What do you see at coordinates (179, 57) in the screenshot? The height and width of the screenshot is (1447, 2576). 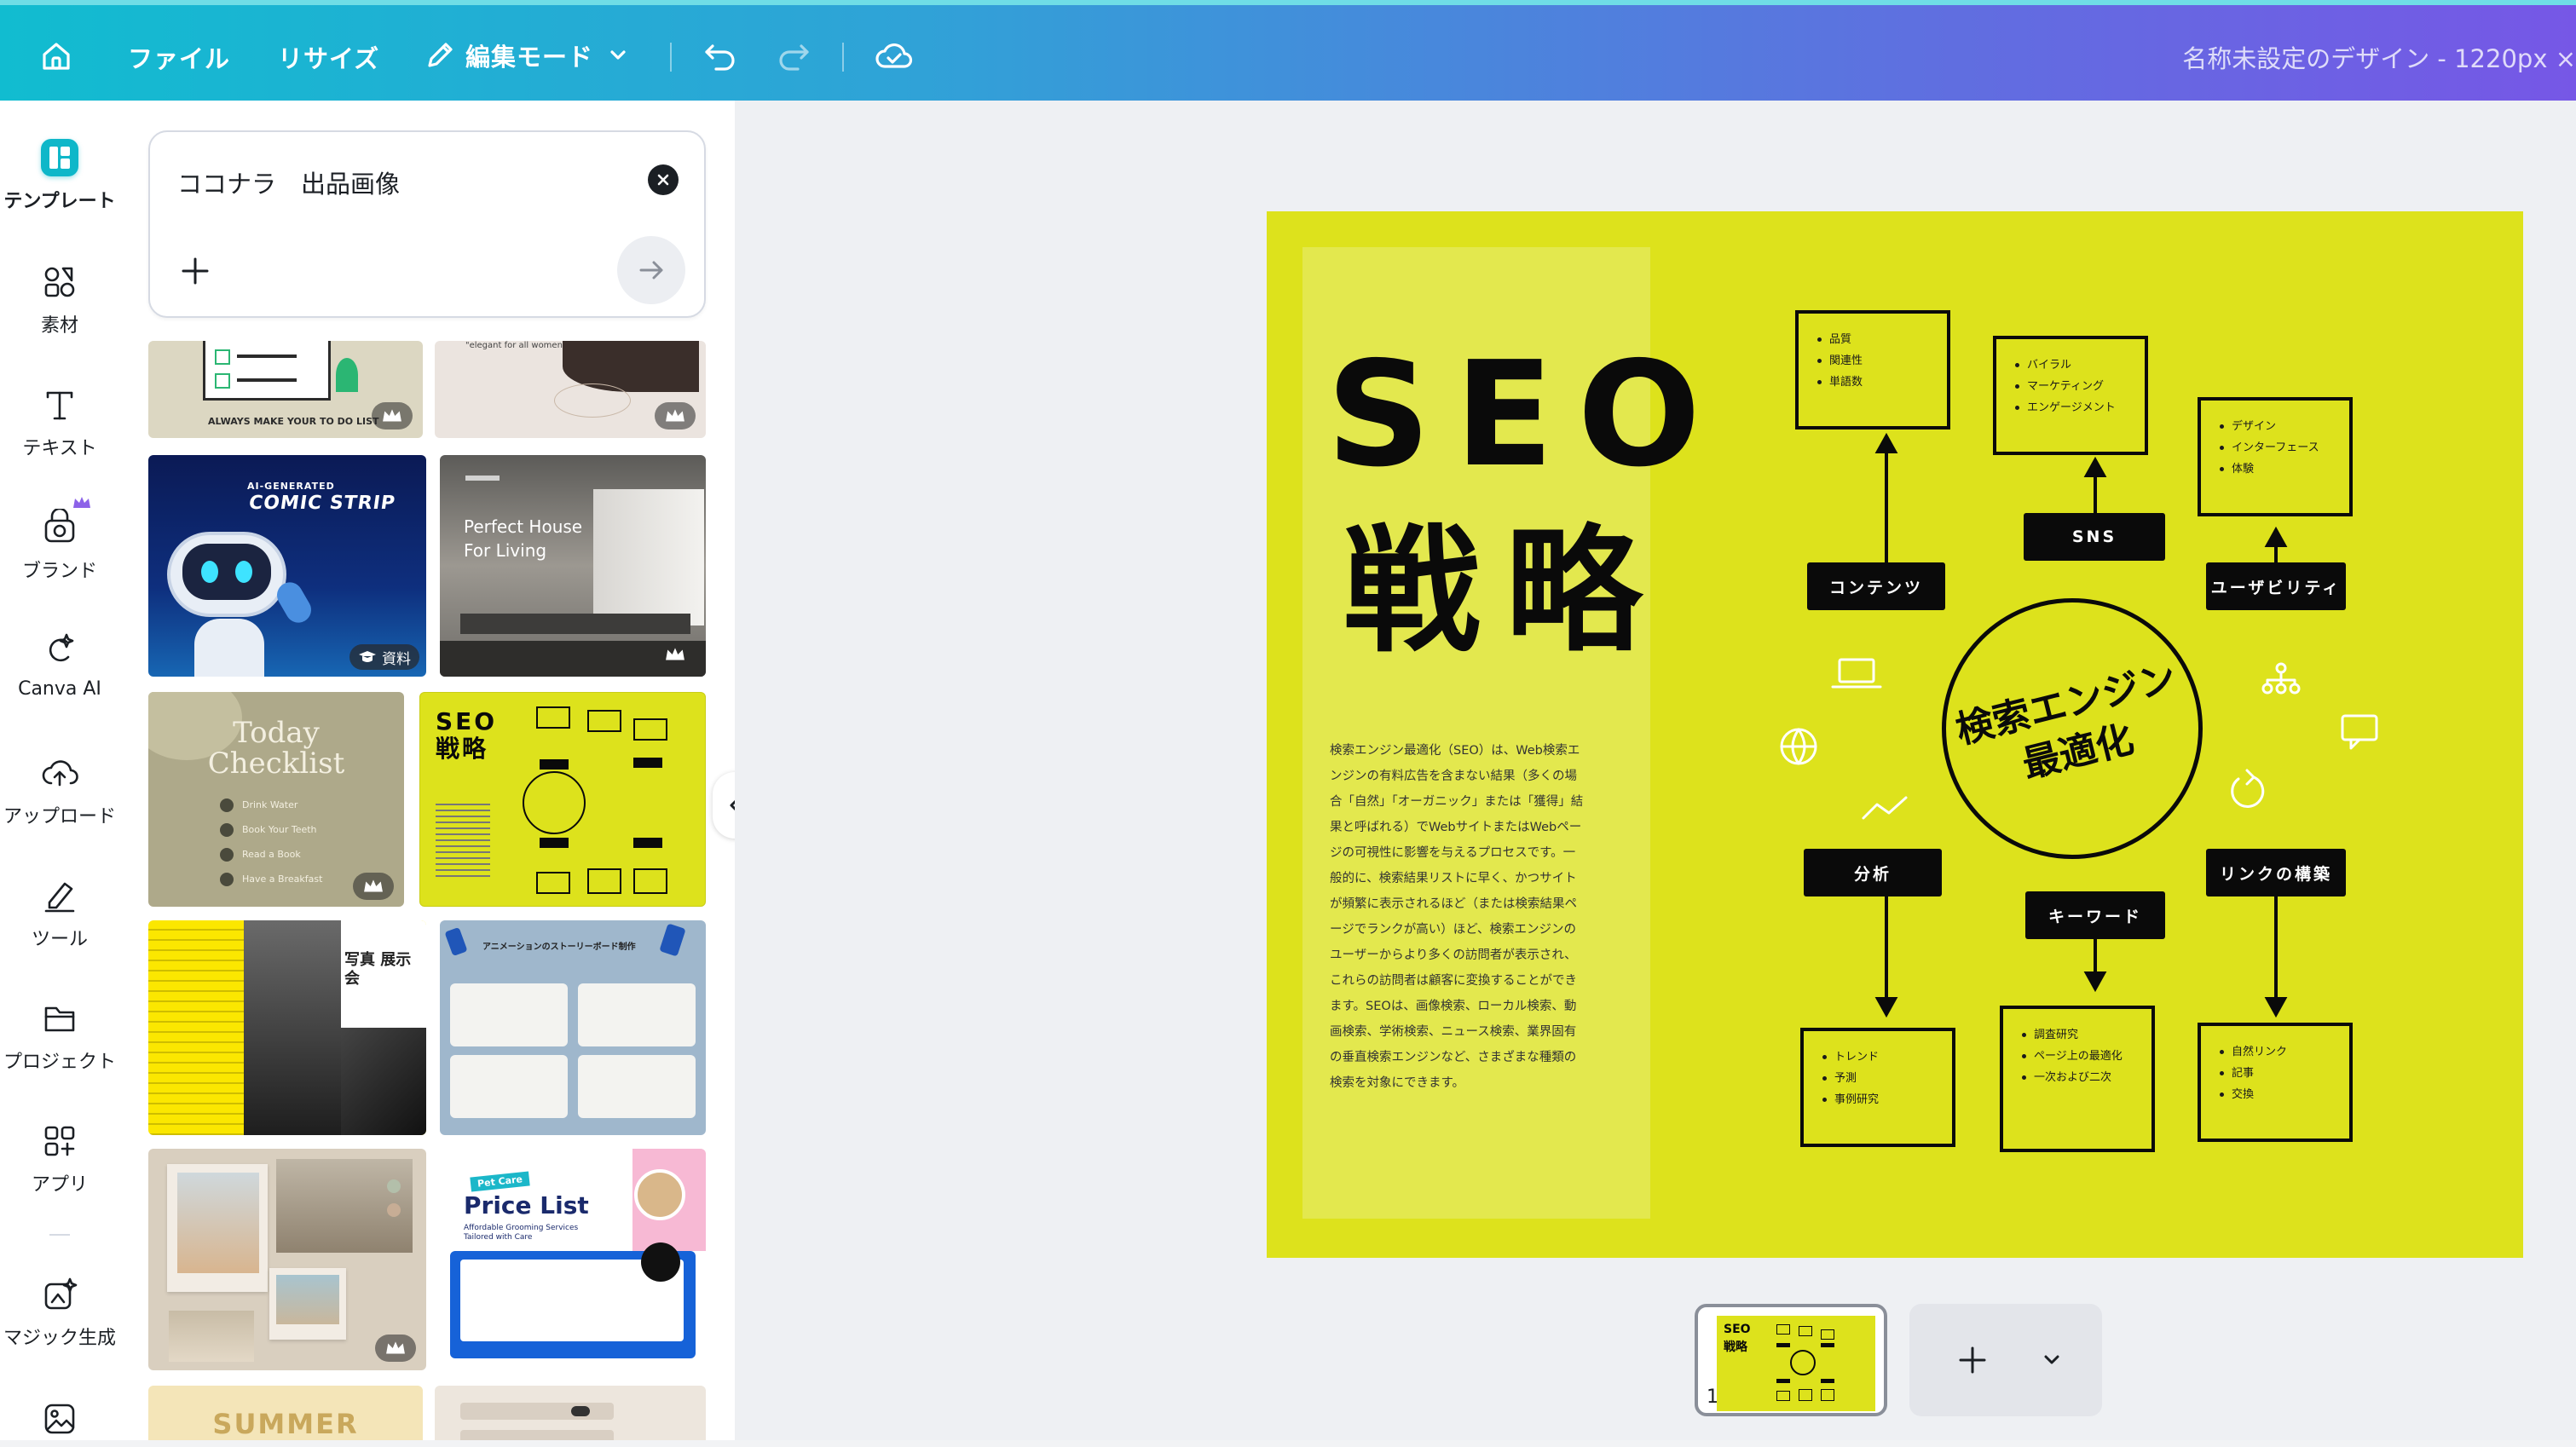 I see `file-menu: ファイル` at bounding box center [179, 57].